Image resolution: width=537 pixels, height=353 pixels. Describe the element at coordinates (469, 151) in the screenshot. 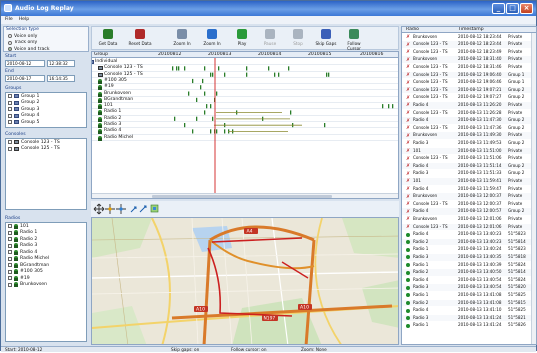

I see `event-row: ✗ 101 2010-08-13 11:51:00 Private` at that location.